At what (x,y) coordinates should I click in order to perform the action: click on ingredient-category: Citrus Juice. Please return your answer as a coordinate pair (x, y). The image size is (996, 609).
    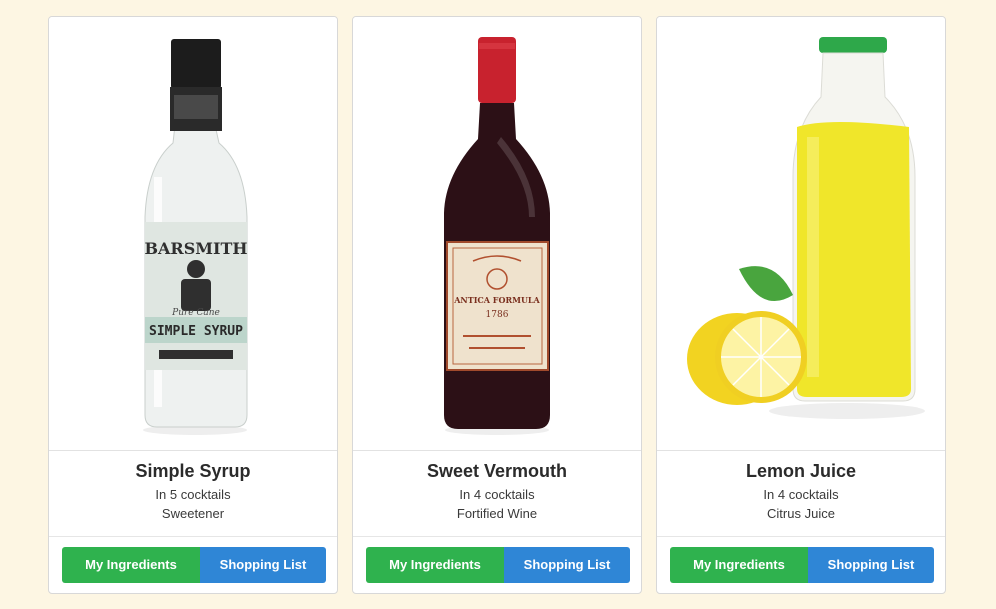
    Looking at the image, I should click on (801, 513).